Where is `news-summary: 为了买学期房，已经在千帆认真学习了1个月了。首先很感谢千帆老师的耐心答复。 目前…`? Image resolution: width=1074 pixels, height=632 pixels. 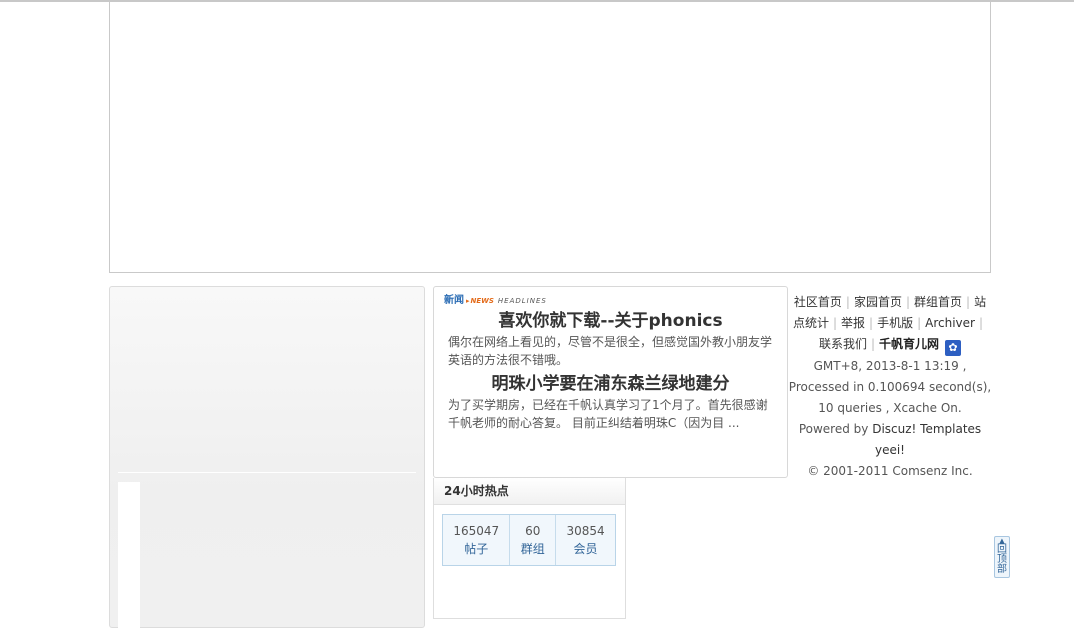
news-summary: 为了买学期房，已经在千帆认真学习了1个月了。首先很感谢千帆老师的耐心答复。 目前… is located at coordinates (608, 414).